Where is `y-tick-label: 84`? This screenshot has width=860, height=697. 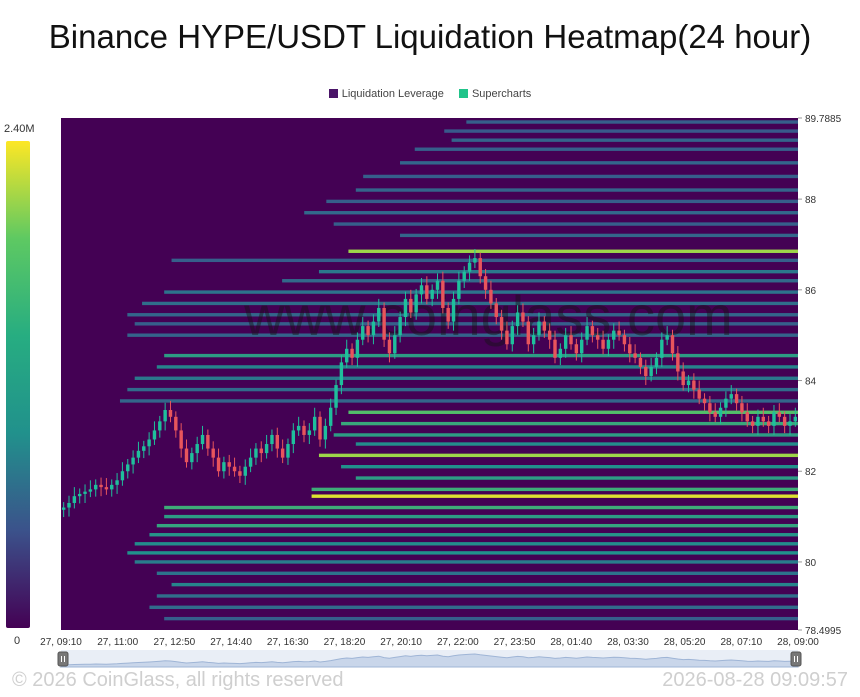
y-tick-label: 84 is located at coordinates (811, 382).